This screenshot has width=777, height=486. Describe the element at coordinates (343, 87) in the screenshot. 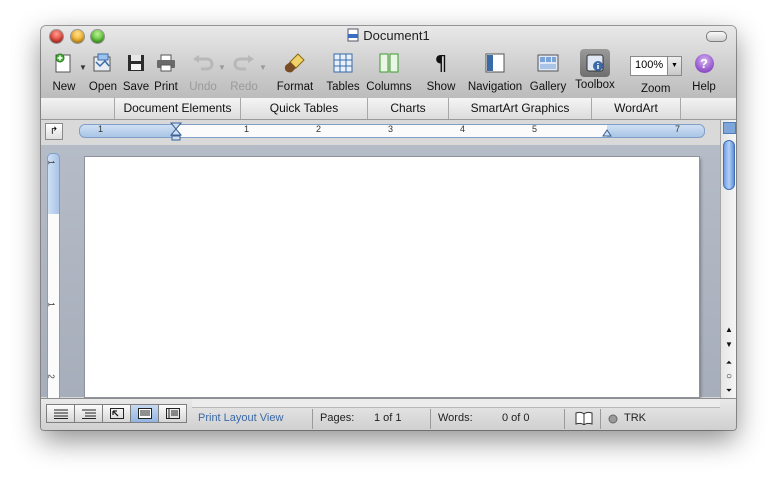

I see `tables-label: Tables` at that location.